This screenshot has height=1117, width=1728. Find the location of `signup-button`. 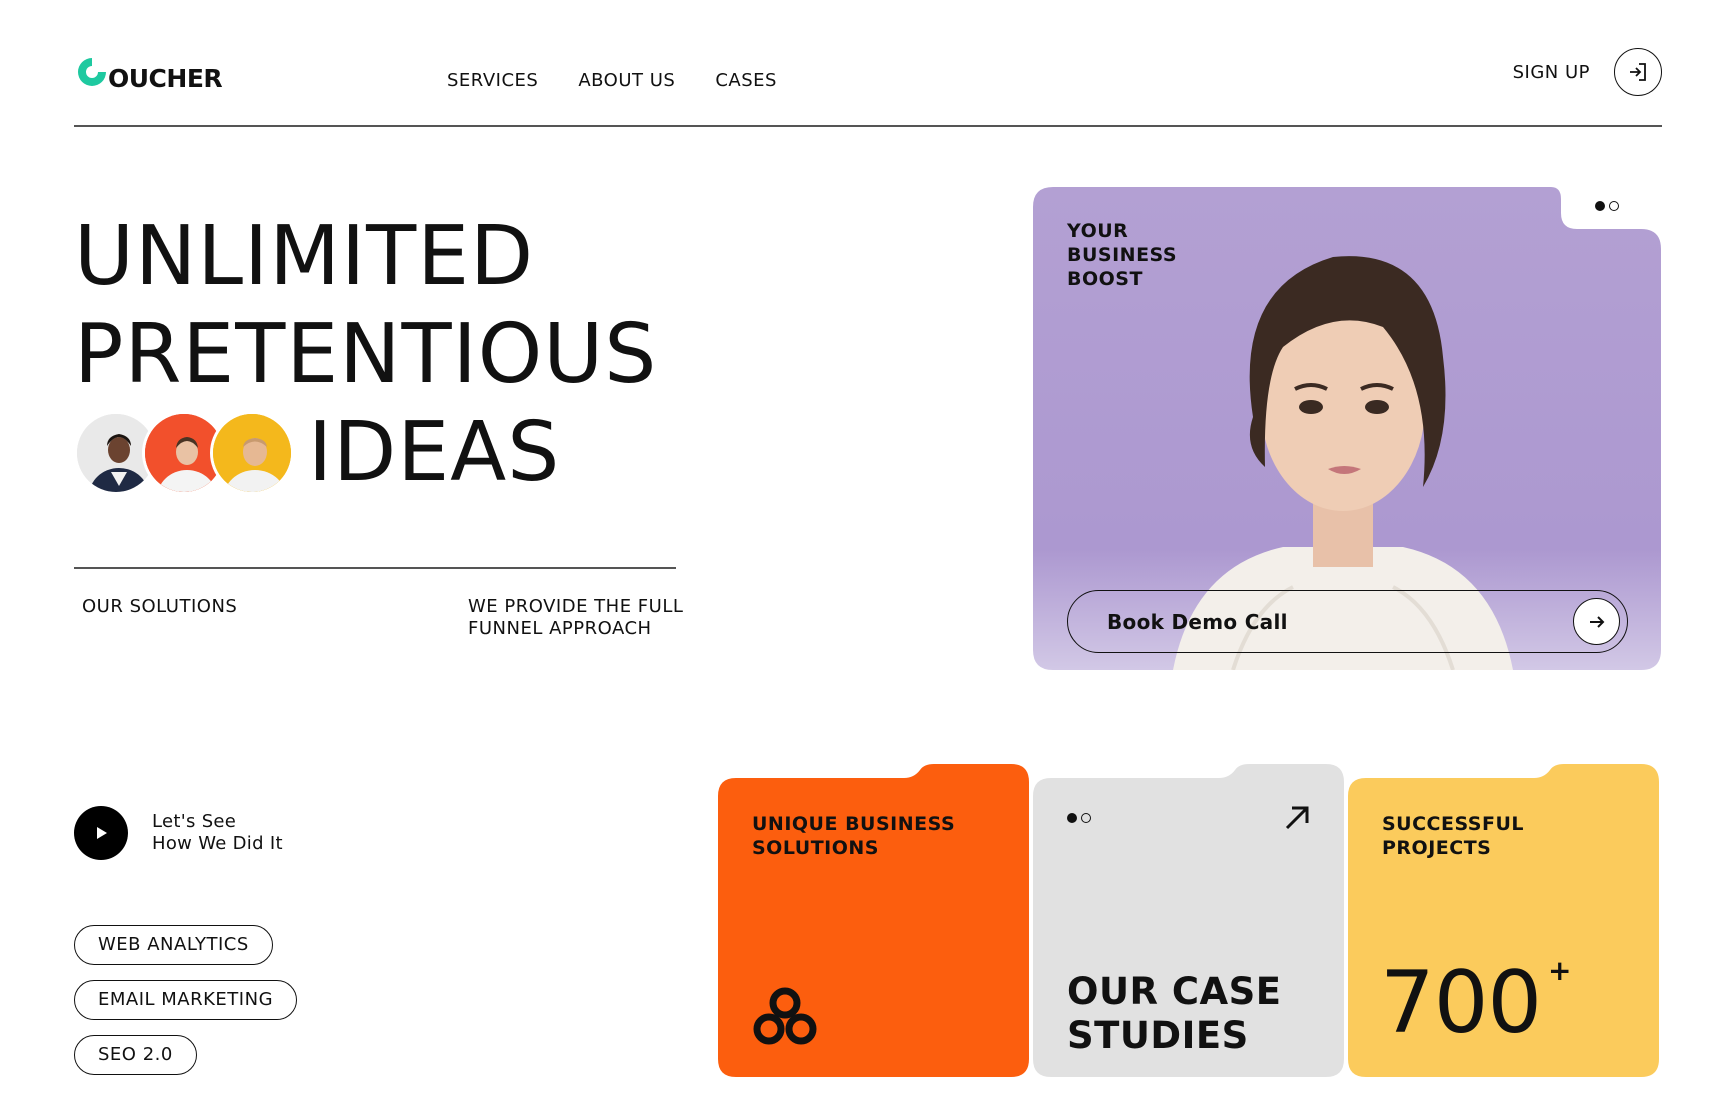

signup-button is located at coordinates (1638, 72).